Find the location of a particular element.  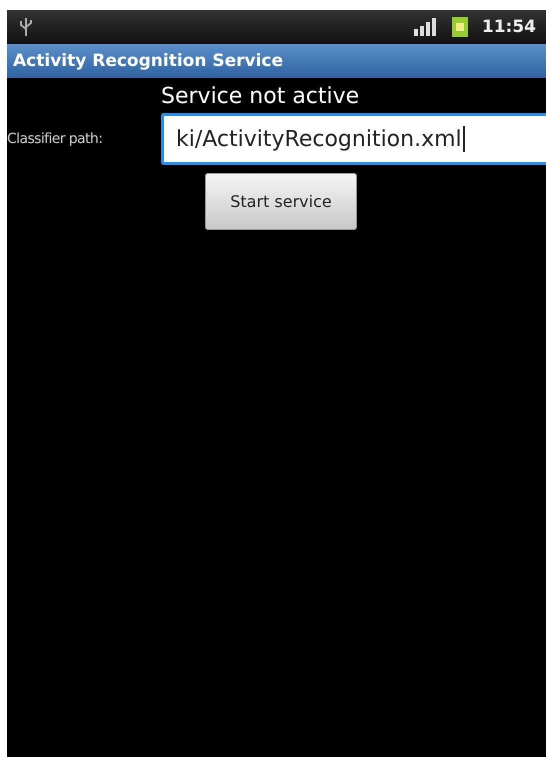

signal-icon is located at coordinates (426, 27).